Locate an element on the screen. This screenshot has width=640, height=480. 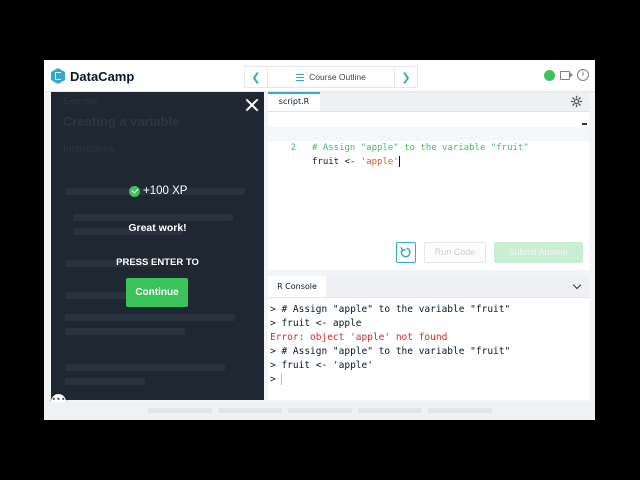
code-text: fruit <- is located at coordinates (336, 162).